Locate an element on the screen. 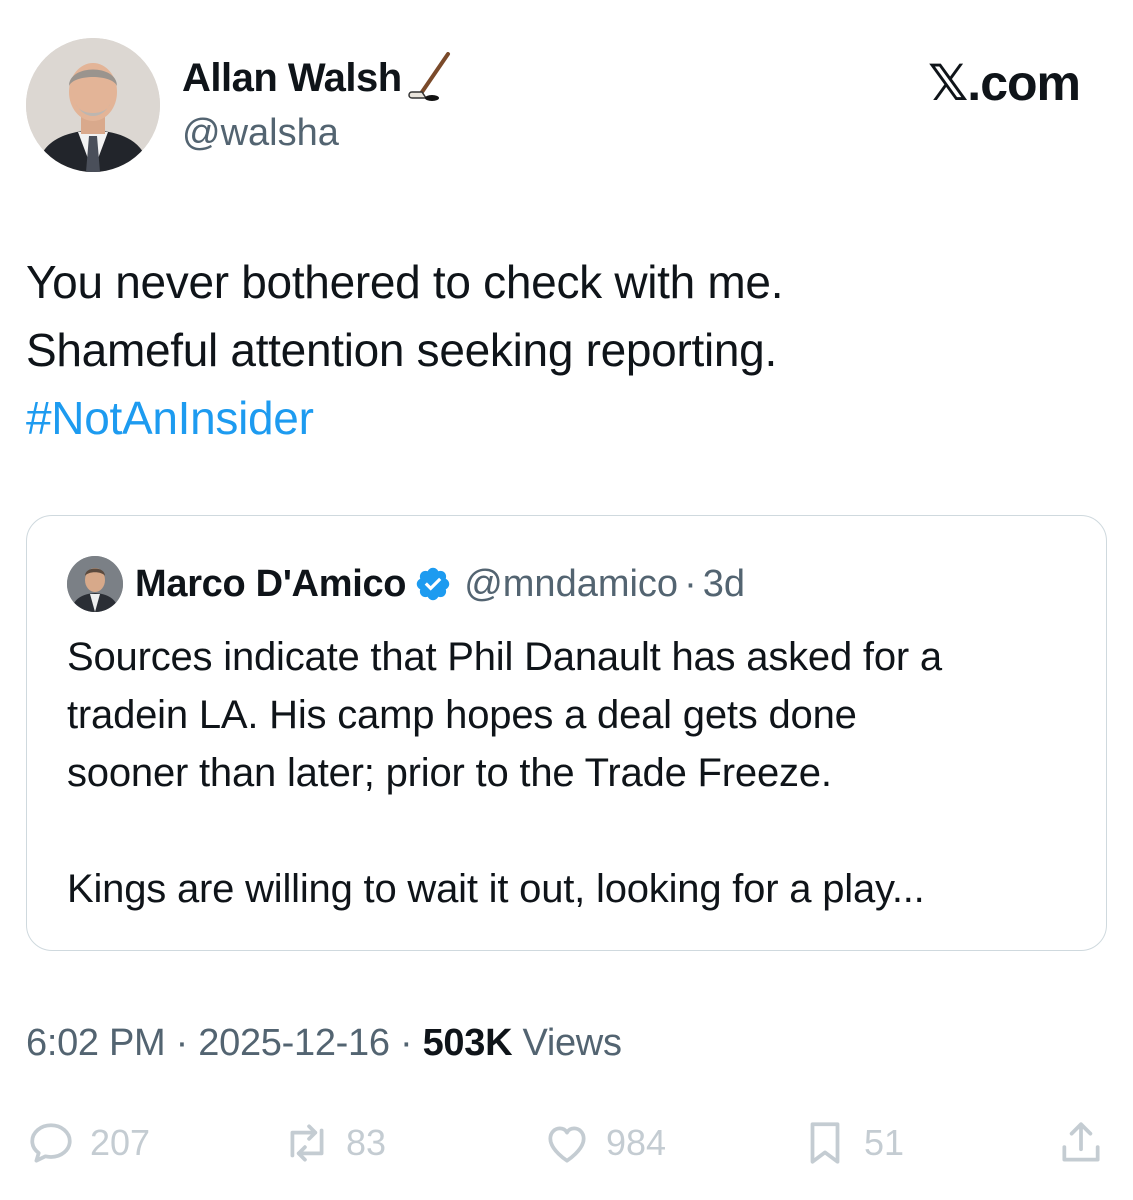 The image size is (1133, 1200). like-button: 984 is located at coordinates (604, 1143).